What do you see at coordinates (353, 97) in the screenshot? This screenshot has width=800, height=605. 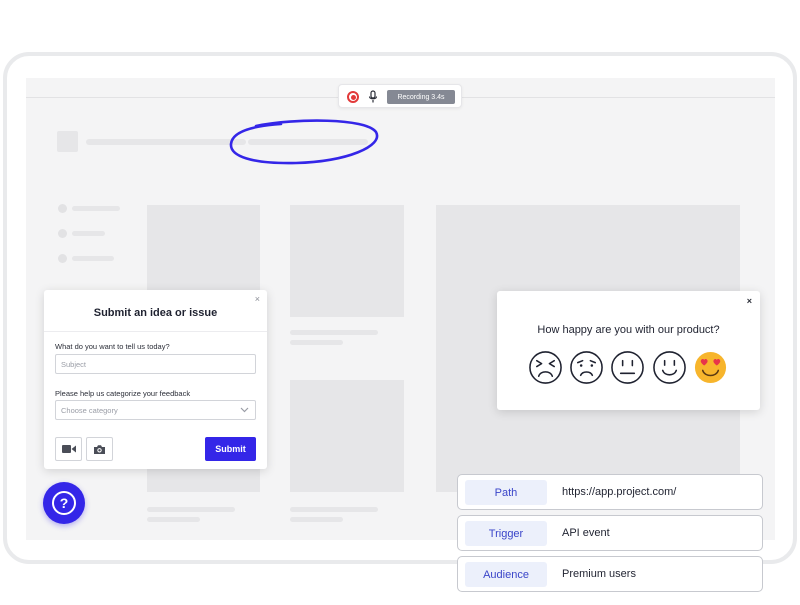 I see `record-icon` at bounding box center [353, 97].